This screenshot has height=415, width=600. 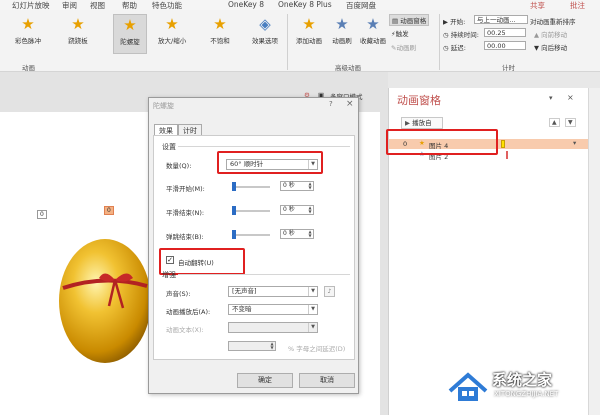 I want to click on watermark-logo, so click(x=468, y=386).